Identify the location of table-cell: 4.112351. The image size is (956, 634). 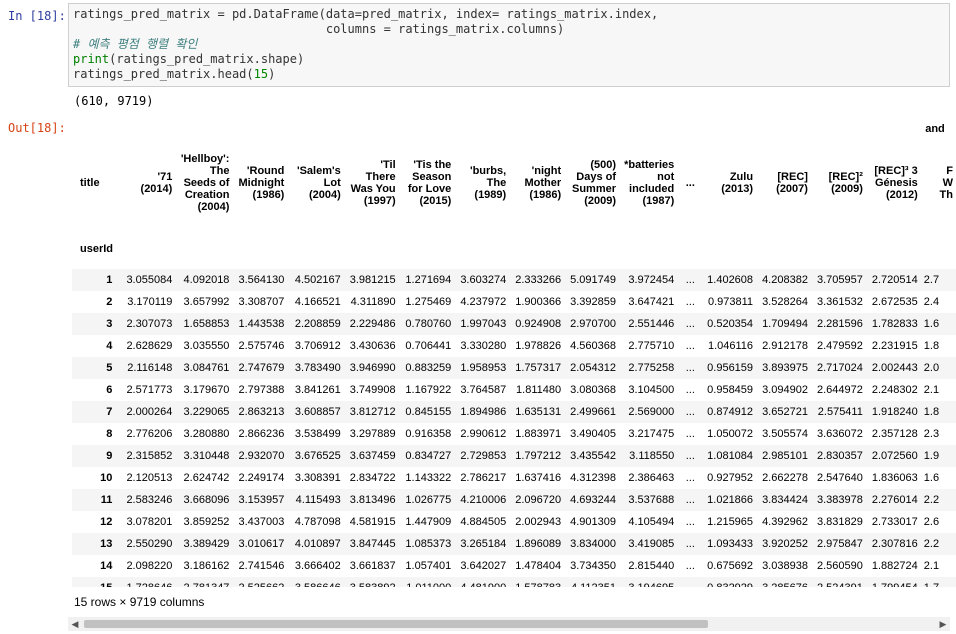
(592, 582).